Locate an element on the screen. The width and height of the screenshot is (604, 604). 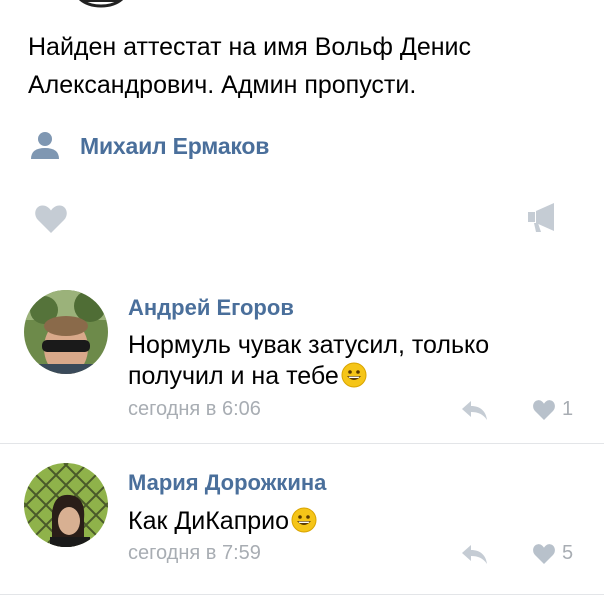
comment-like-button: 1 is located at coordinates (552, 409).